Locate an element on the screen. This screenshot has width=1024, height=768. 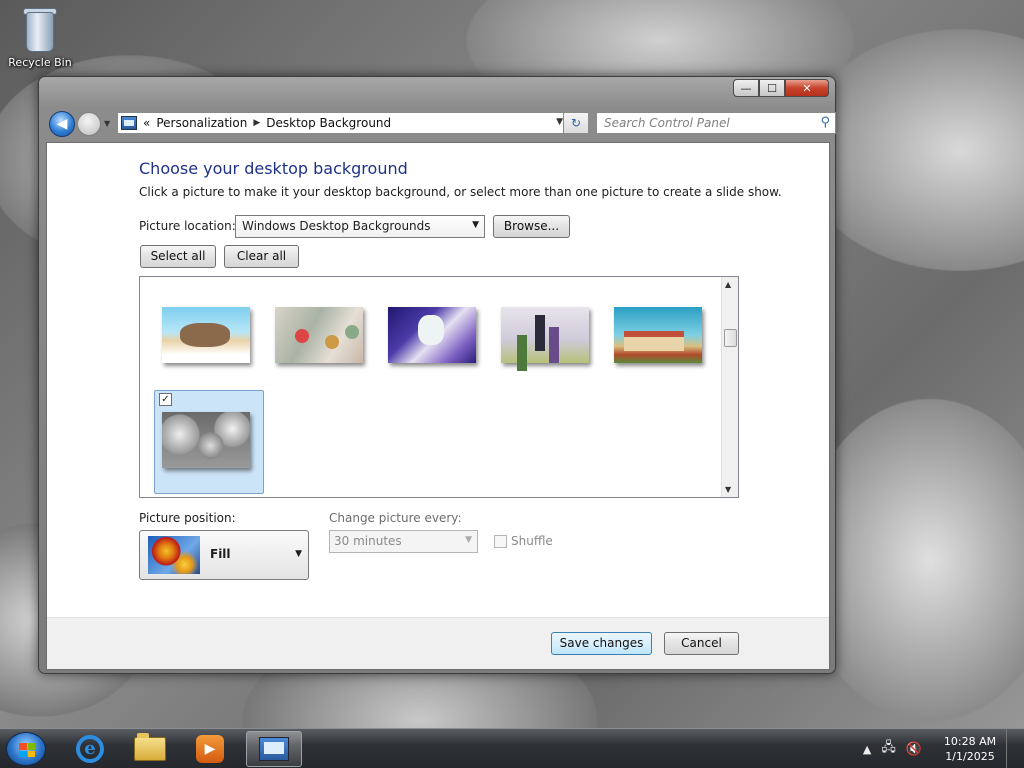
recycle-bin-icon is located at coordinates (40, 30).